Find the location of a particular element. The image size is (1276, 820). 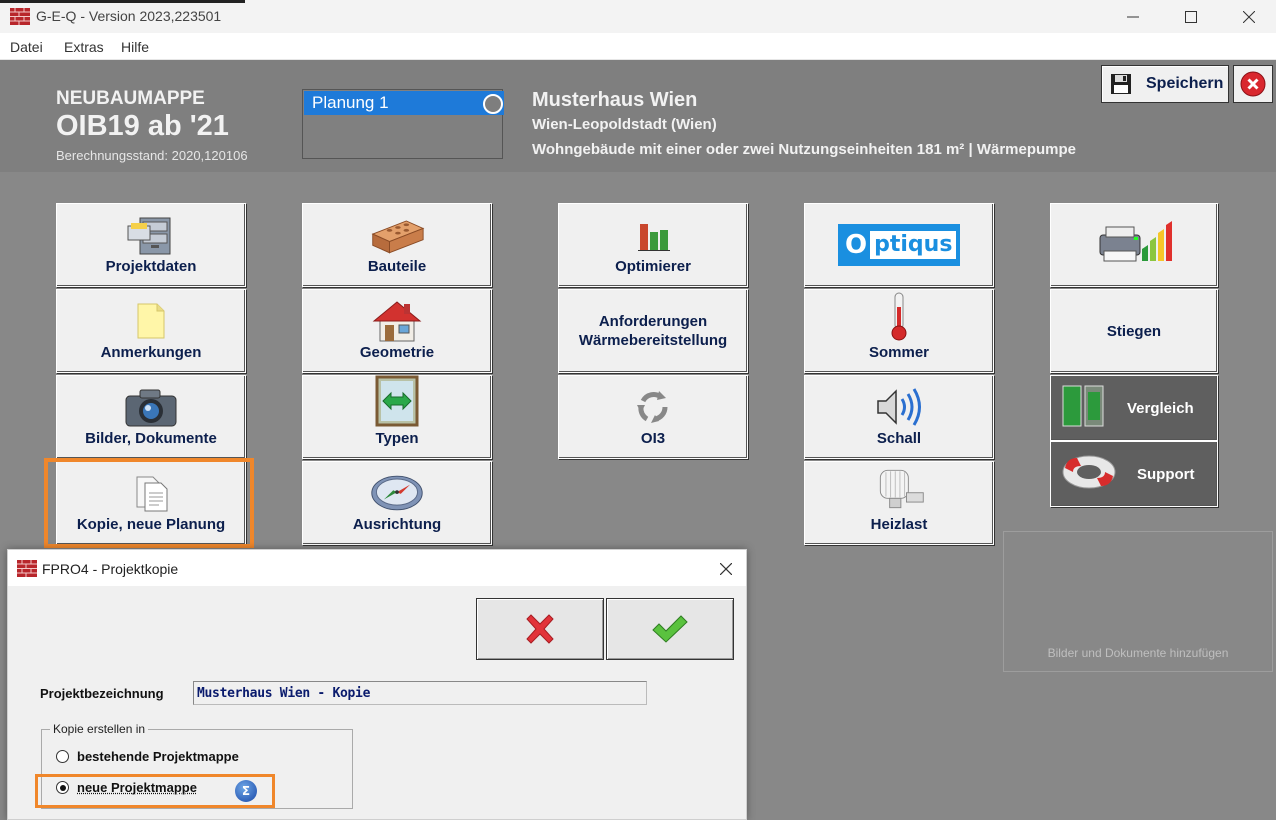

tile-label: Heizlast is located at coordinates (899, 524).